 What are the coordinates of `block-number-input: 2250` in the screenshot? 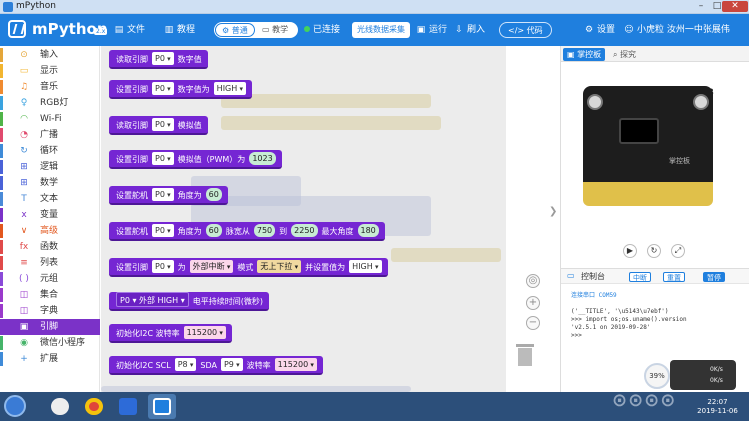 It's located at (304, 230).